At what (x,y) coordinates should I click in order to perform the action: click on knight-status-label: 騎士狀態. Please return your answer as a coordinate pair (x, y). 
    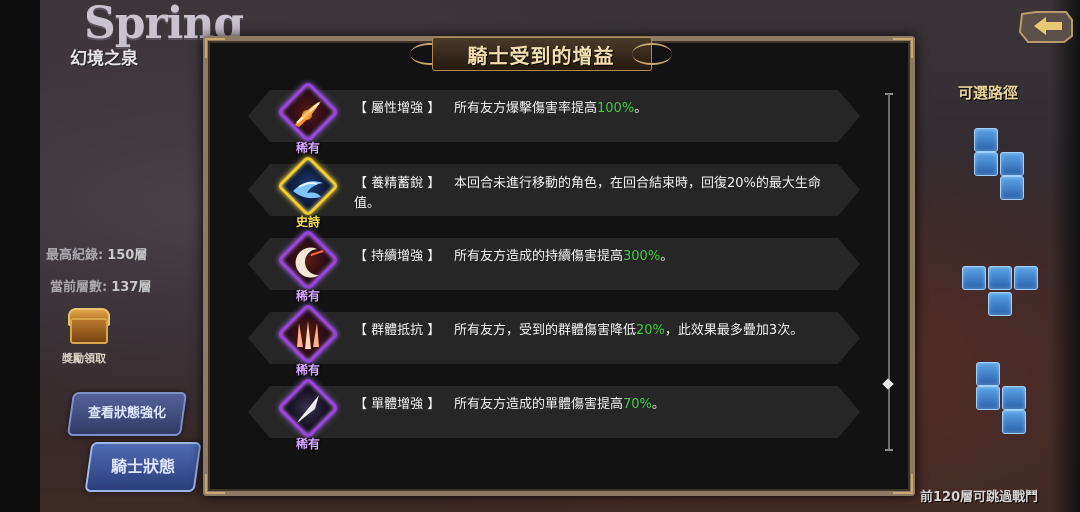
    Looking at the image, I should click on (142, 466).